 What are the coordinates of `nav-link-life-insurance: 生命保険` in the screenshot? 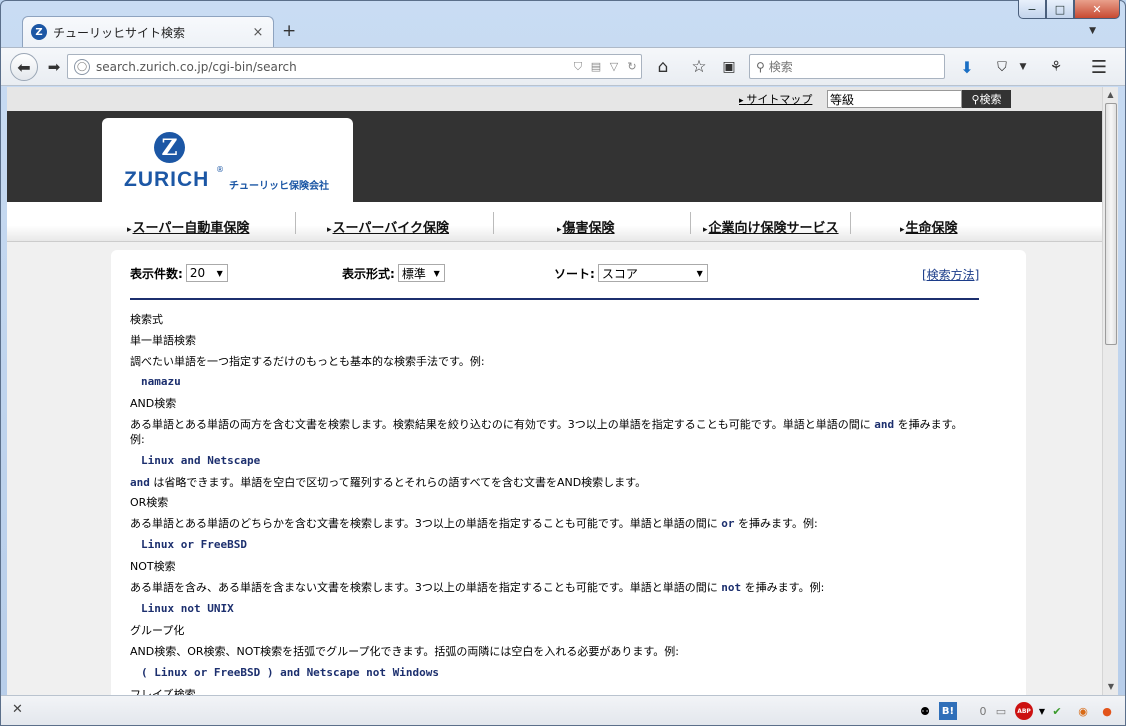 It's located at (929, 226).